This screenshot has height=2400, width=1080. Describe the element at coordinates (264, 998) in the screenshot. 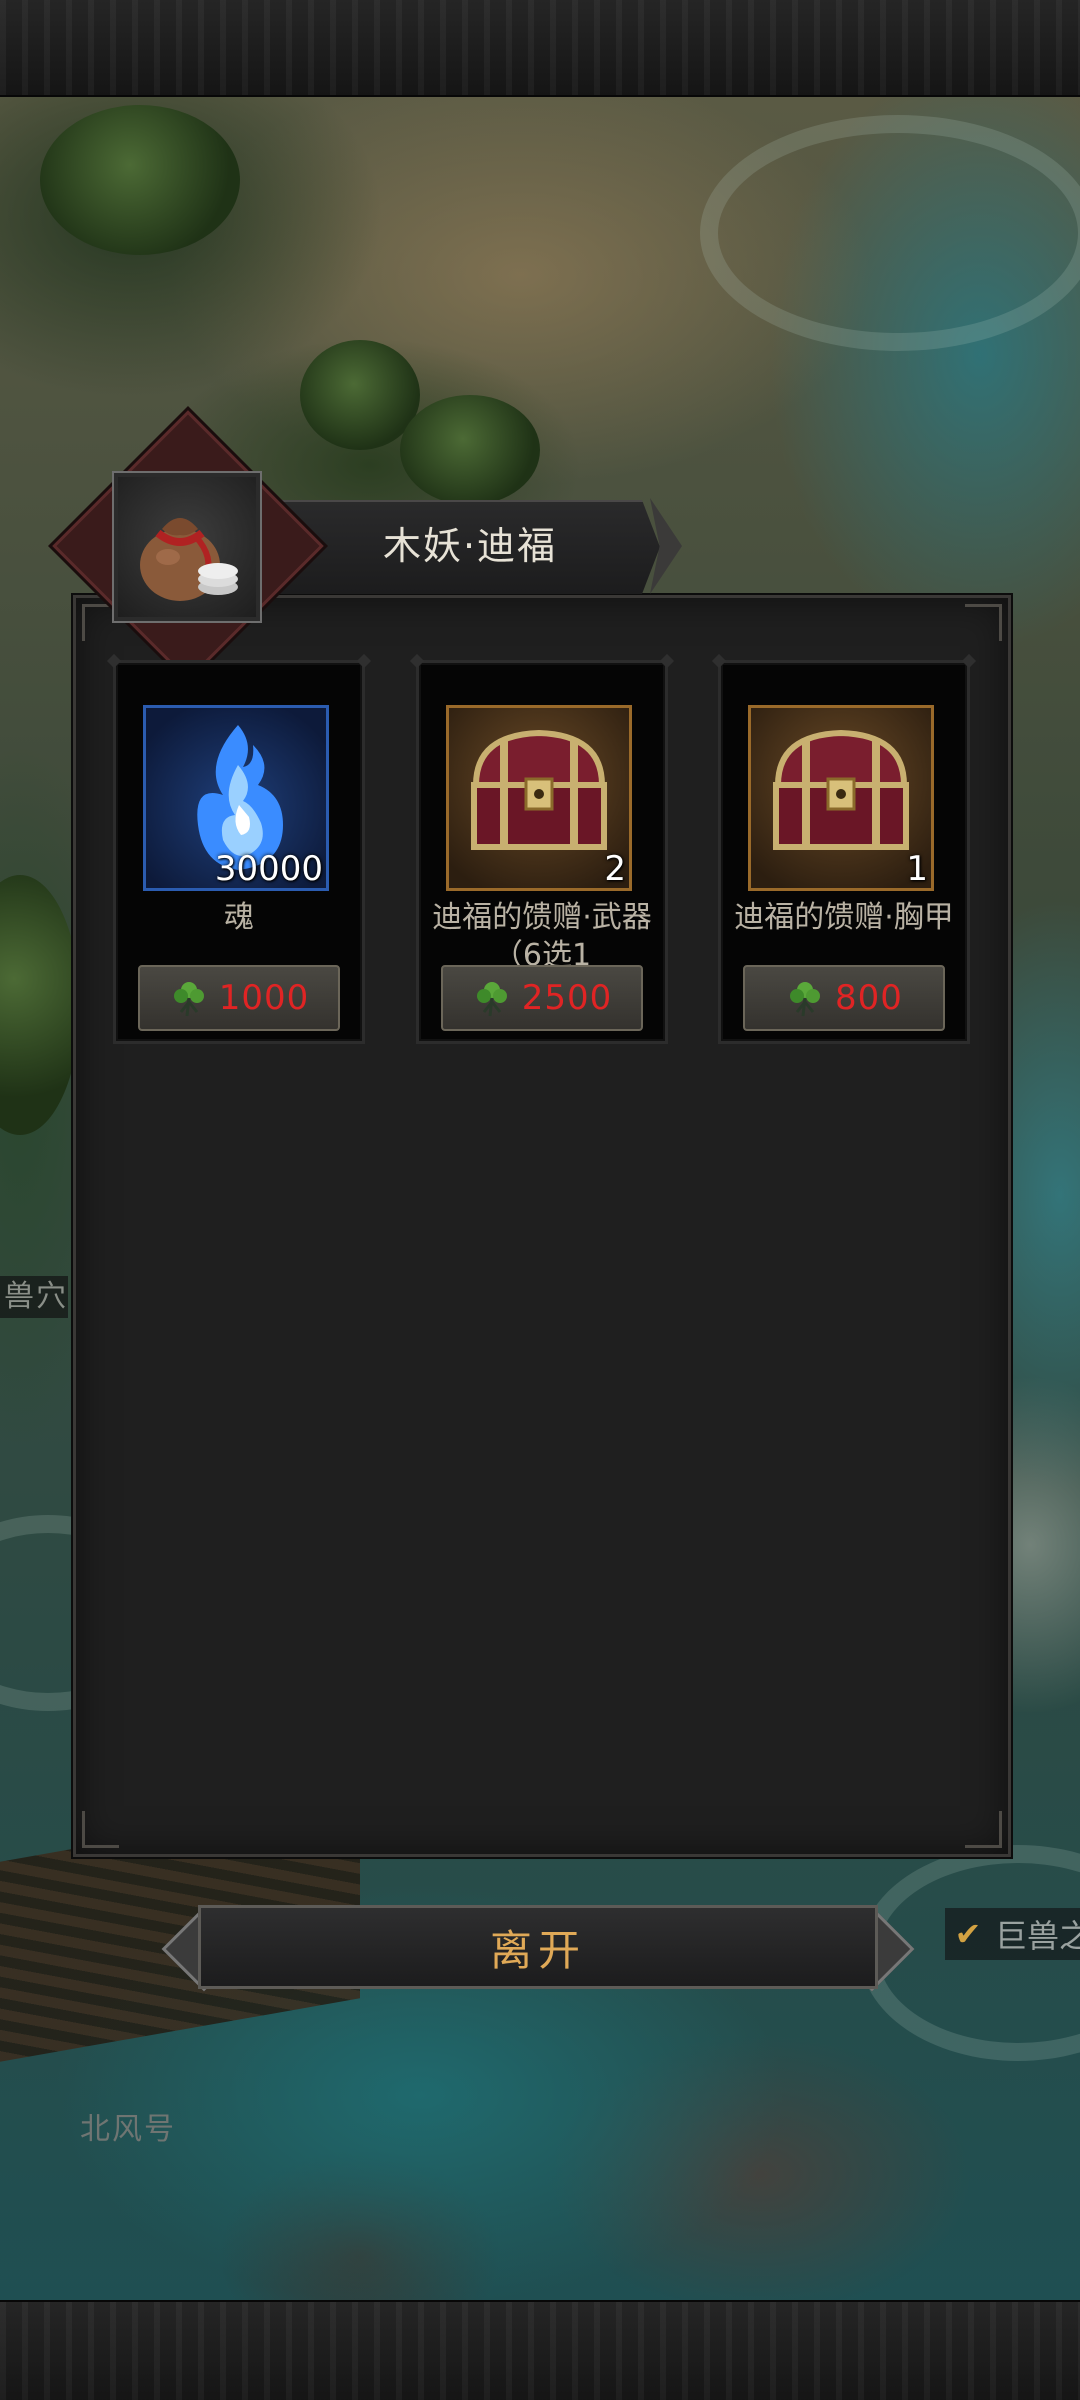

I see `item-price: 1000` at that location.